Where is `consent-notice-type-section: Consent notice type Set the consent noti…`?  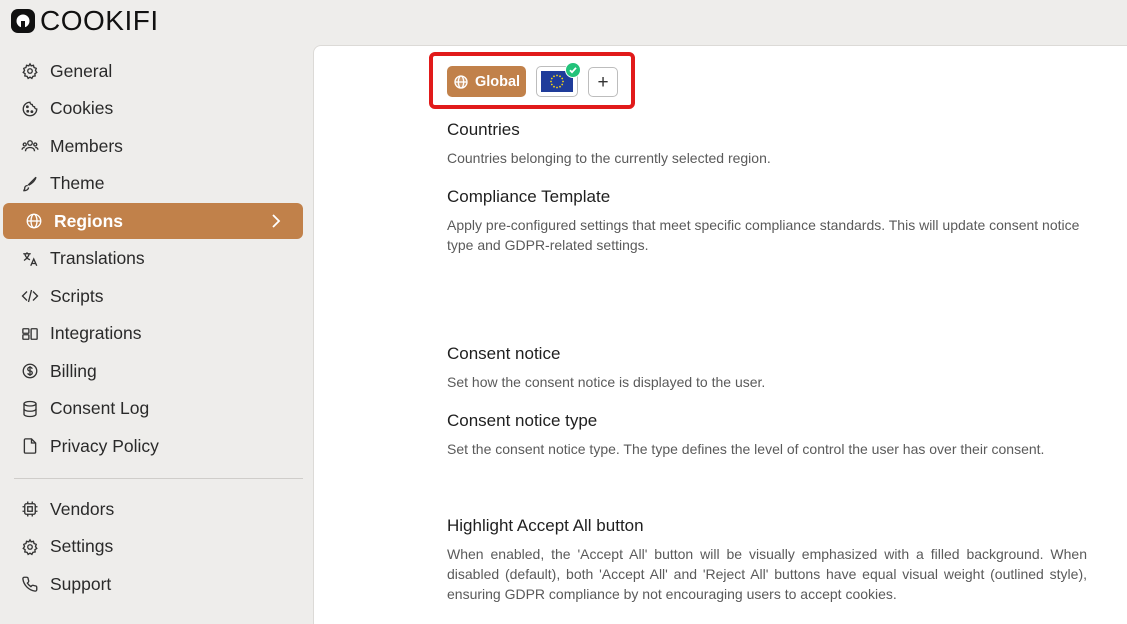
consent-notice-type-section: Consent notice type Set the consent noti… is located at coordinates (767, 435).